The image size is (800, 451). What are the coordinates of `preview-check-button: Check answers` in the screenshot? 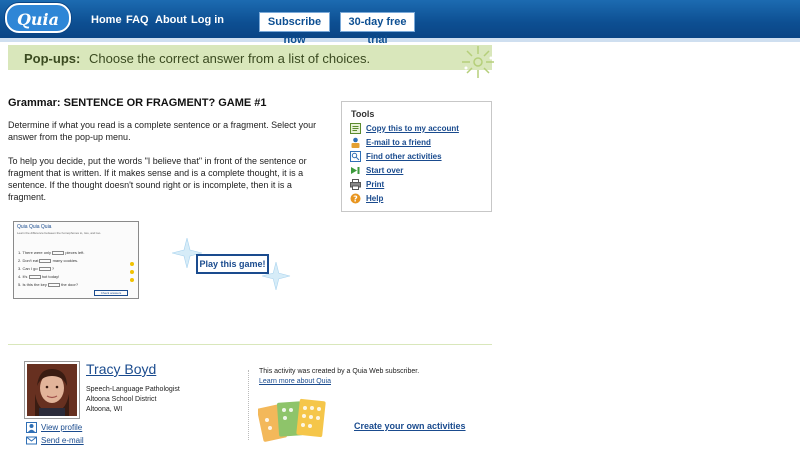 It's located at (111, 293).